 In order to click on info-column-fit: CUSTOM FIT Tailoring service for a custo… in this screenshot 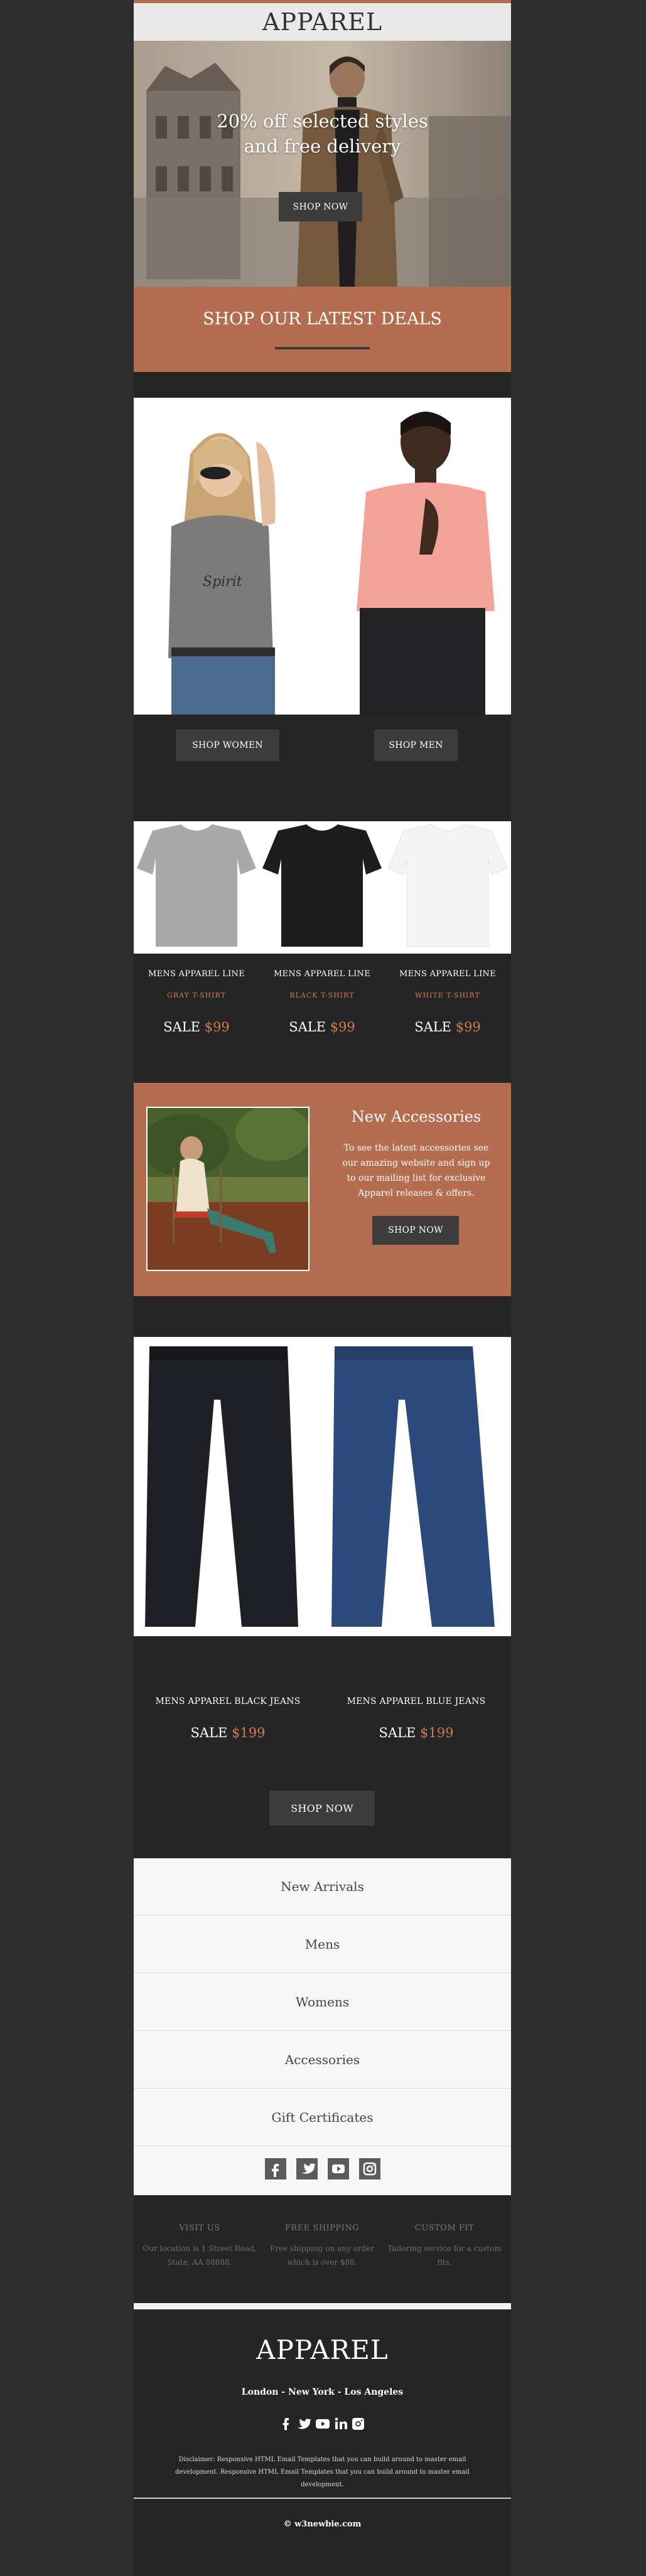, I will do `click(444, 2246)`.